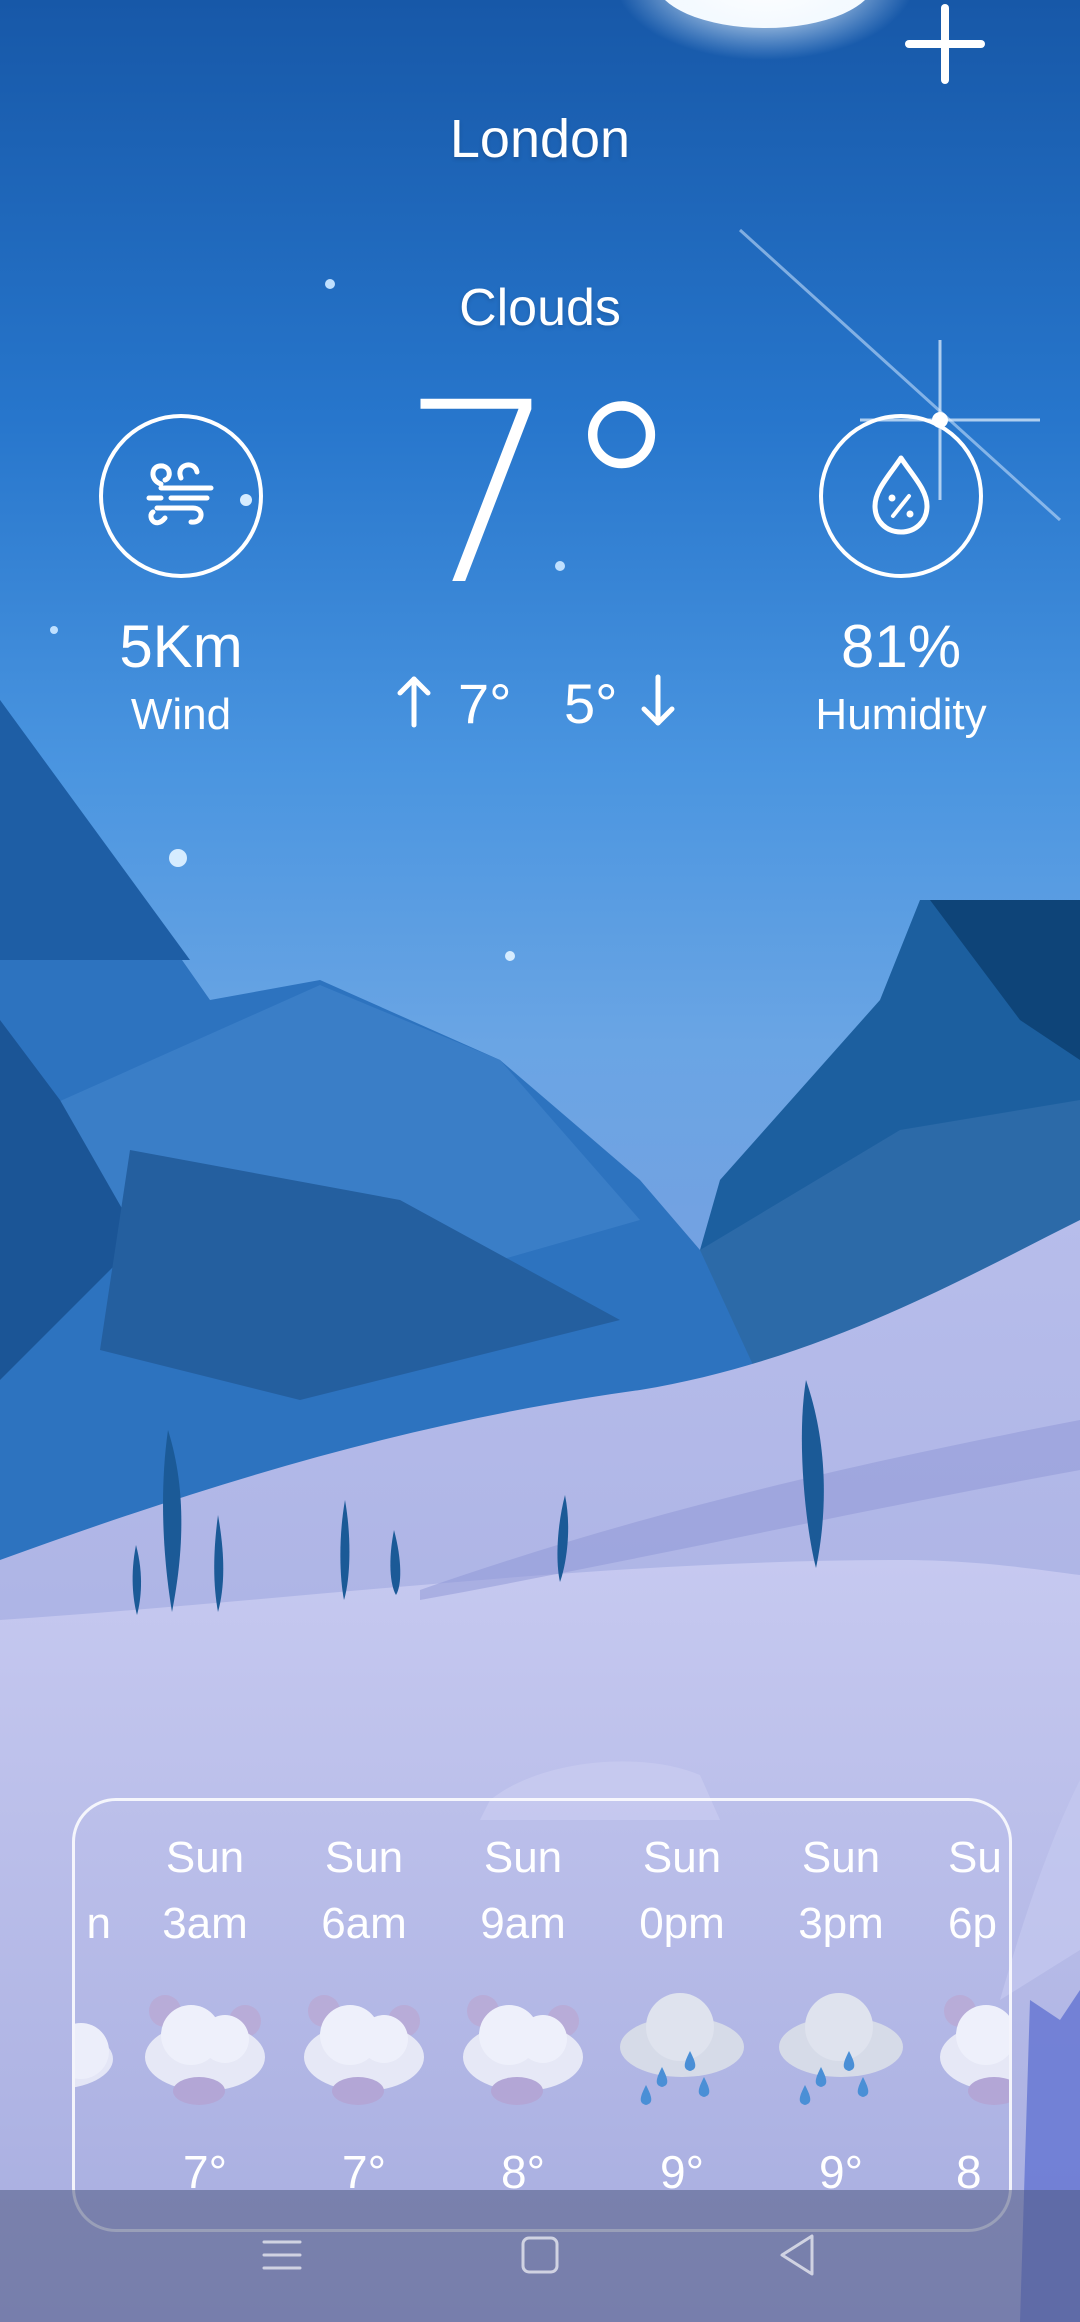 The width and height of the screenshot is (1080, 2322). I want to click on weather-condition: Clouds, so click(540, 308).